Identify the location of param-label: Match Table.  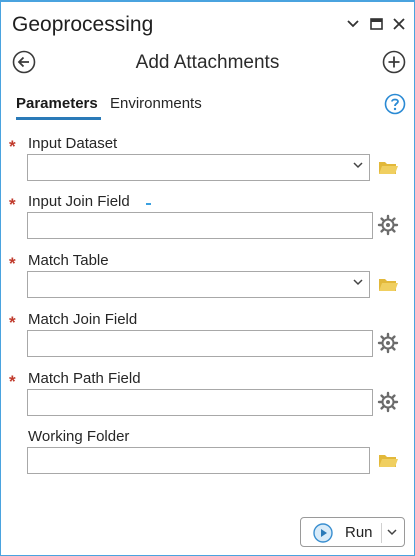
(68, 260).